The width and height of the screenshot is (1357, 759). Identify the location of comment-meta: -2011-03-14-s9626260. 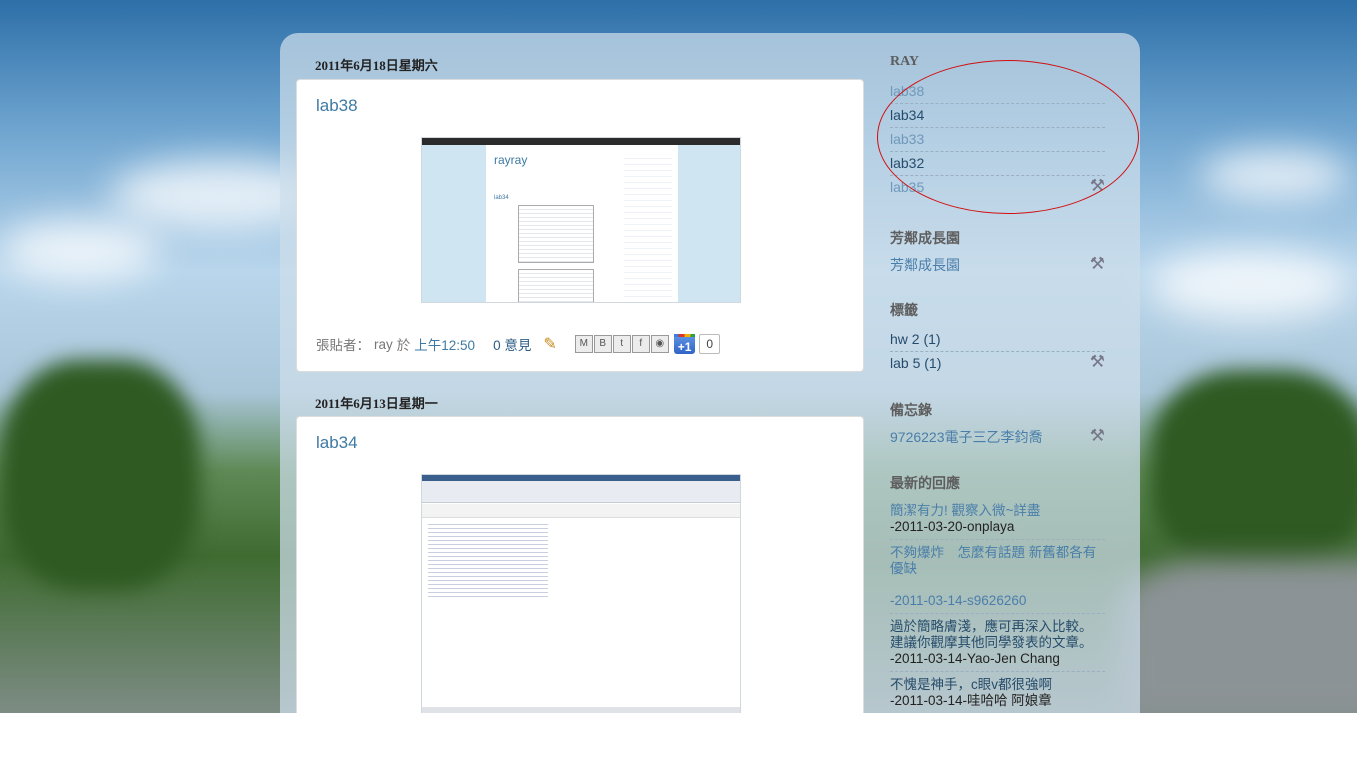
(958, 600).